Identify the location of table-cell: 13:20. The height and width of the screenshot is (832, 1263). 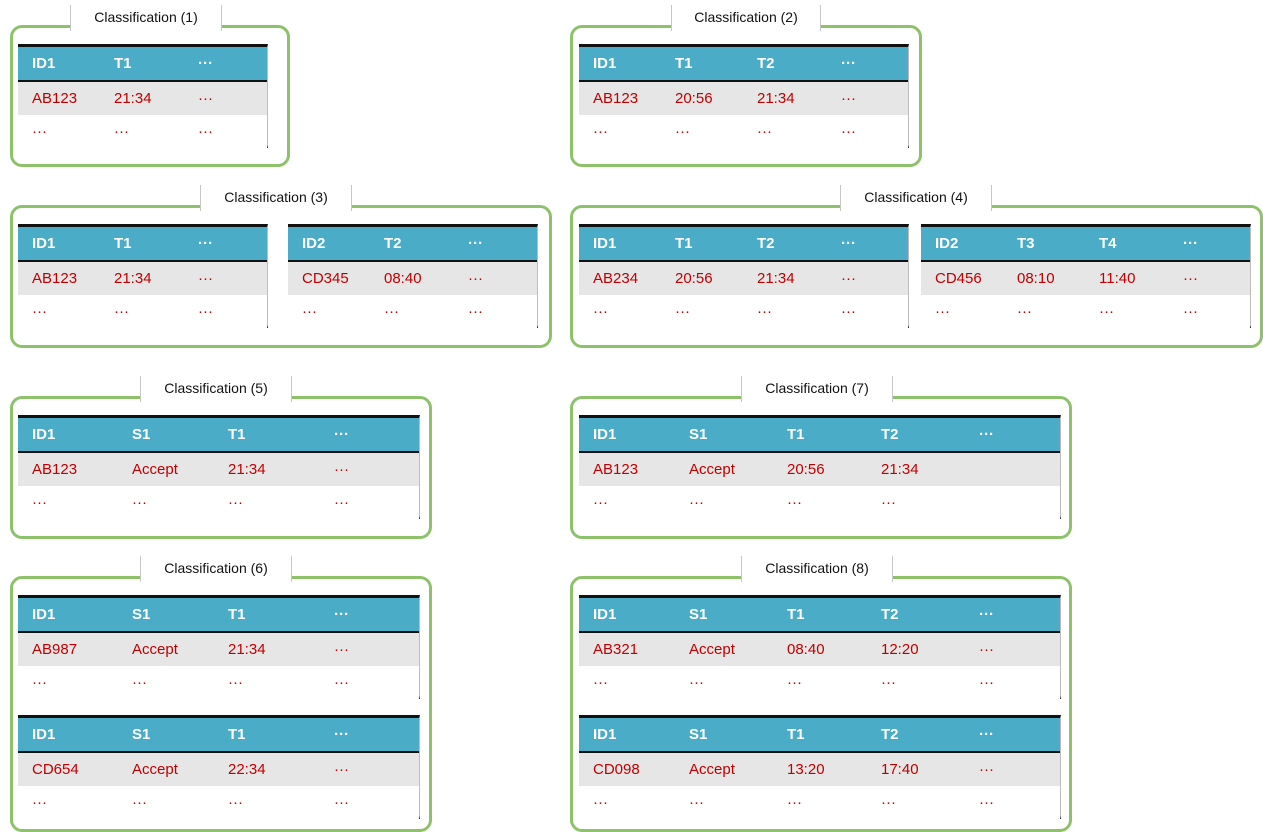
(806, 769).